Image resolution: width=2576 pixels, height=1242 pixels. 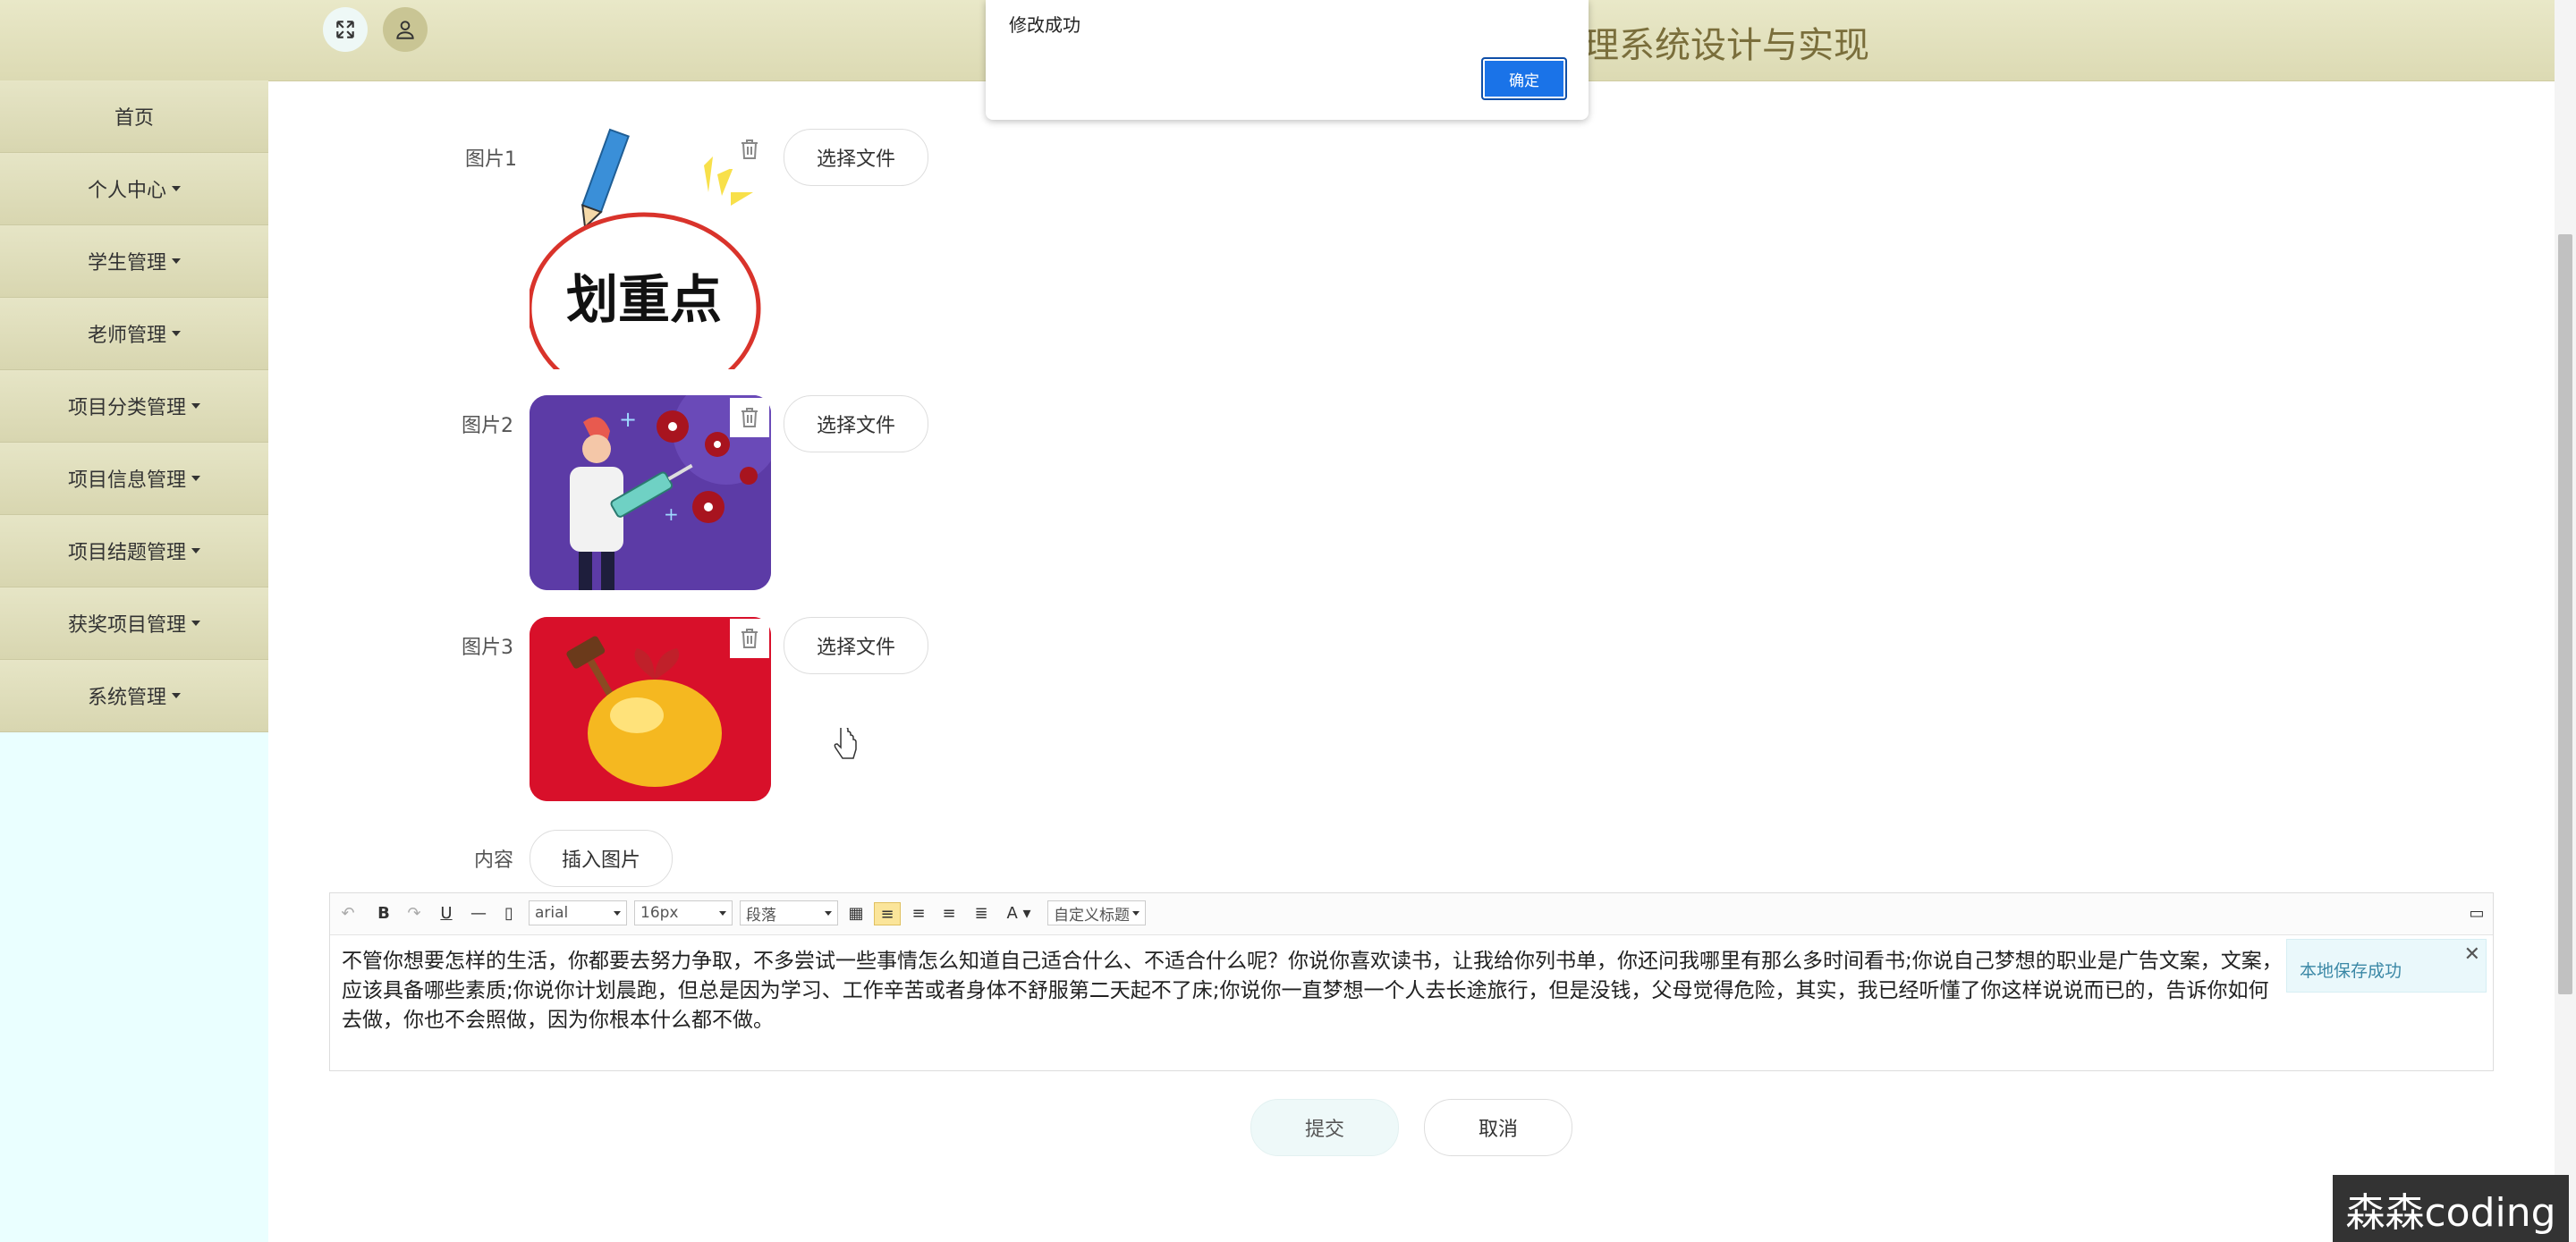 What do you see at coordinates (134, 117) in the screenshot?
I see `sidebar-item-home: 首页` at bounding box center [134, 117].